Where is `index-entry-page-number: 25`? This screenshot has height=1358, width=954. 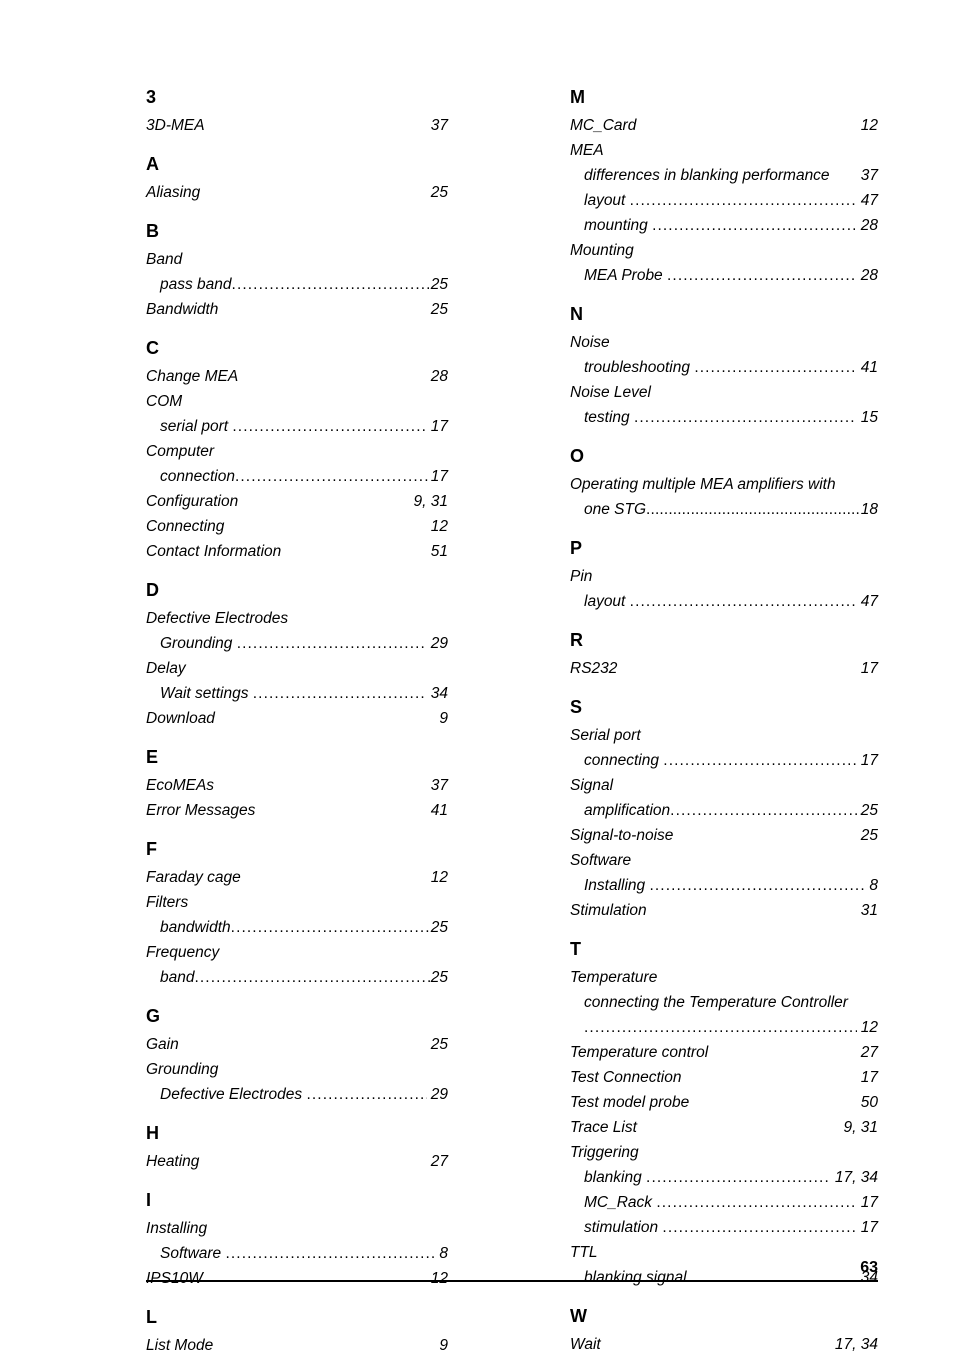
index-entry-page-number: 25 is located at coordinates (439, 1044).